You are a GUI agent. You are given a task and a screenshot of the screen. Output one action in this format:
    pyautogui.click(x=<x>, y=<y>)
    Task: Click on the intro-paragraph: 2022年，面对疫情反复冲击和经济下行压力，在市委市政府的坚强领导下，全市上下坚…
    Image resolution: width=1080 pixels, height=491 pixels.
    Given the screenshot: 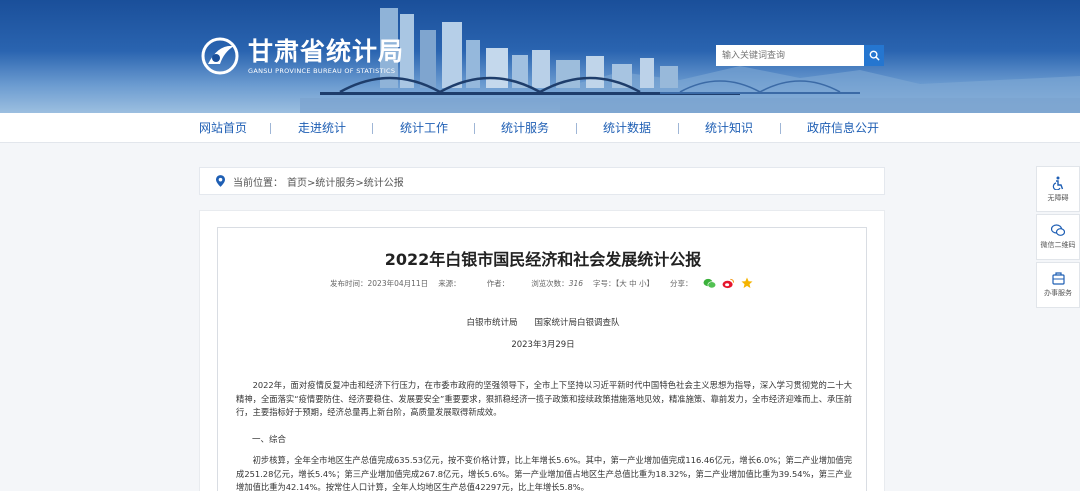 What is the action you would take?
    pyautogui.click(x=544, y=398)
    